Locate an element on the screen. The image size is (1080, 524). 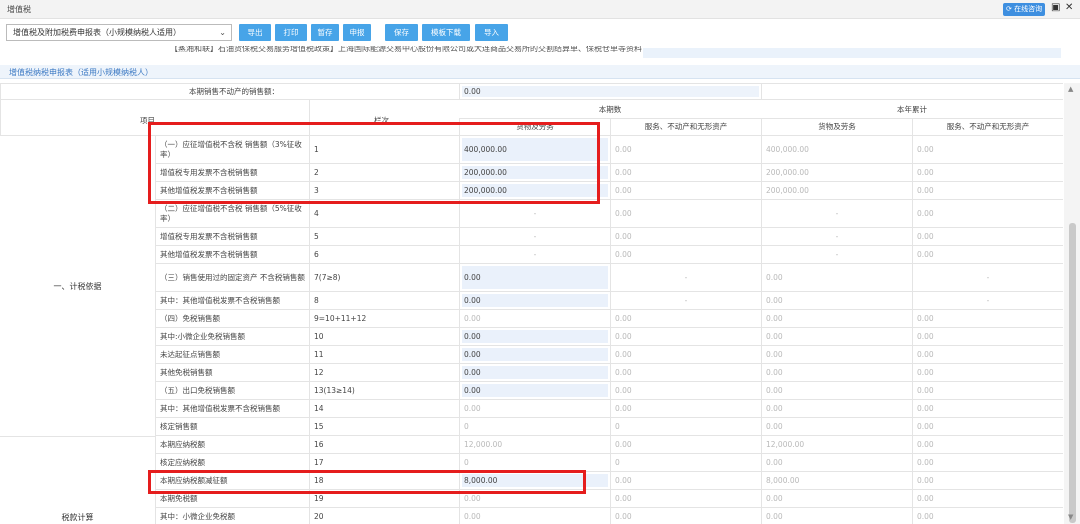
sales-realestate-cell: 0.00 is located at coordinates (610, 91).